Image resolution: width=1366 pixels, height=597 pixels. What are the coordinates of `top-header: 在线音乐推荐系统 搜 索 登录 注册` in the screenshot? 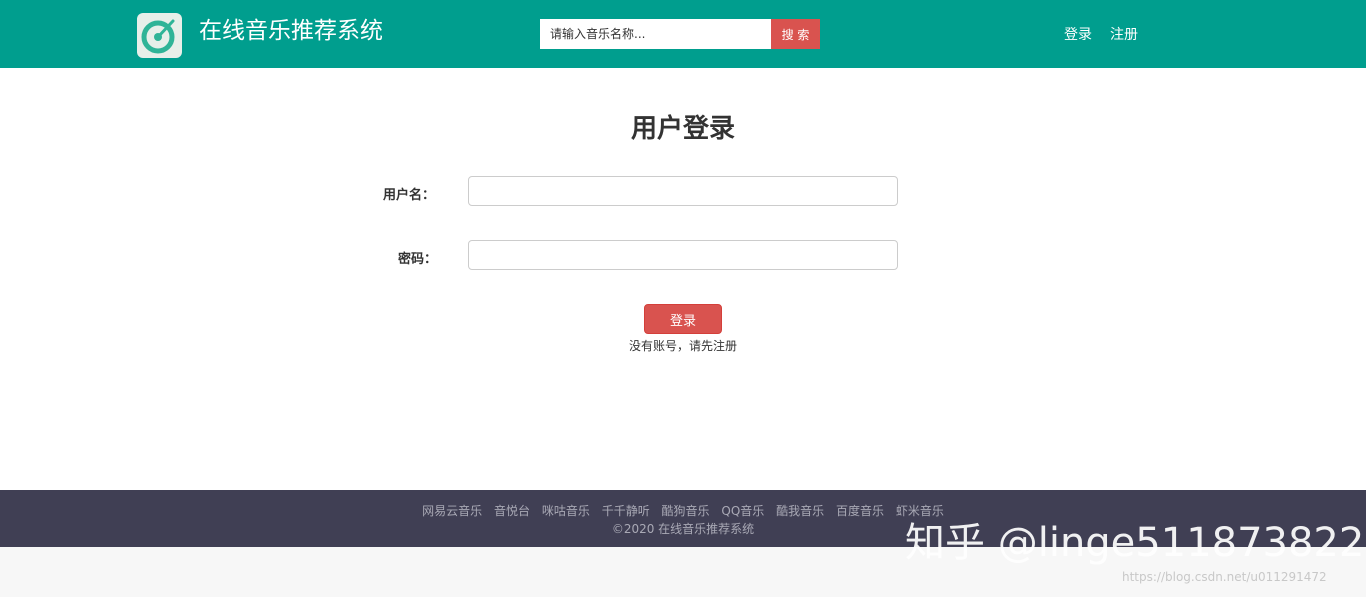 It's located at (683, 34).